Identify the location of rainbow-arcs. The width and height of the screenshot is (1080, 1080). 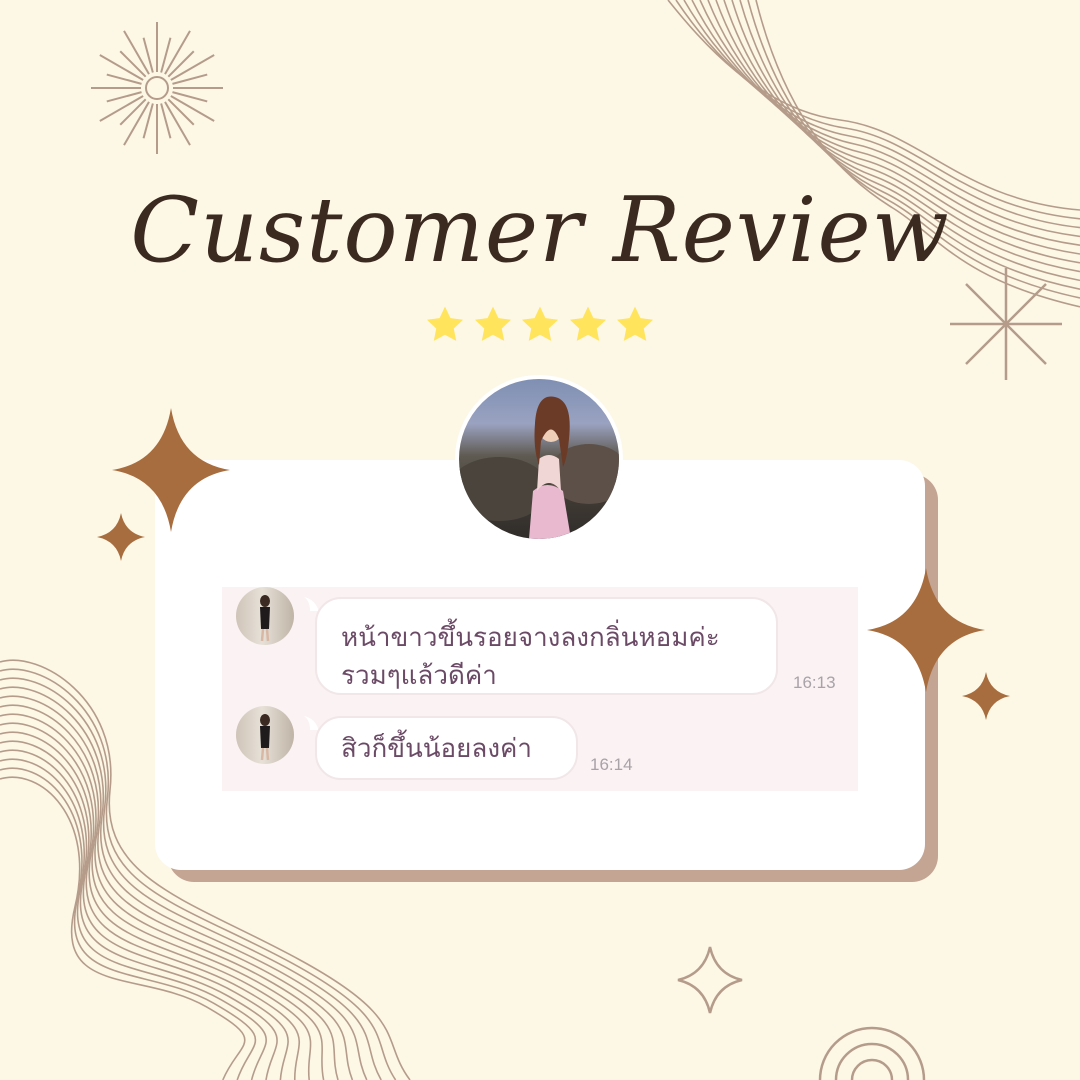
(872, 1053).